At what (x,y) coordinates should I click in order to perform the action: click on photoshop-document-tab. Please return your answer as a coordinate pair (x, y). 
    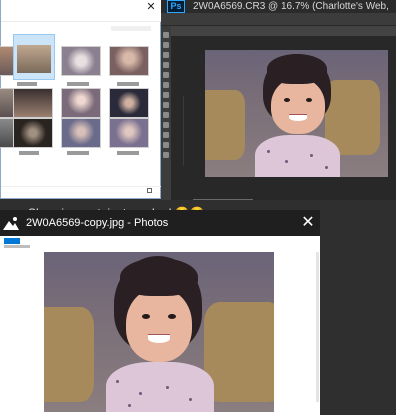
    Looking at the image, I should click on (283, 31).